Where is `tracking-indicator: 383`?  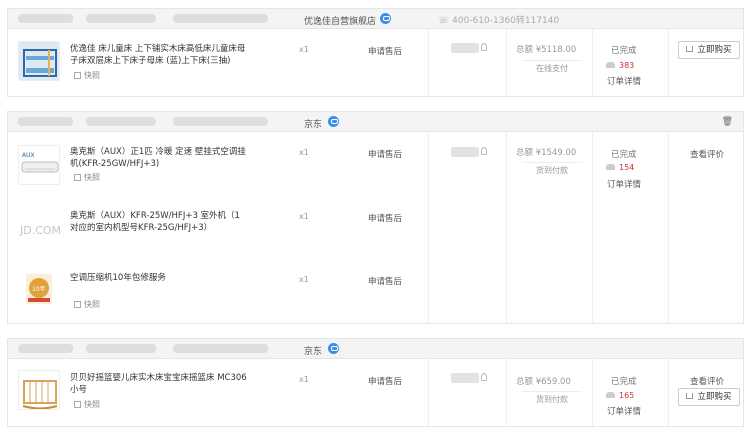 tracking-indicator: 383 is located at coordinates (620, 65).